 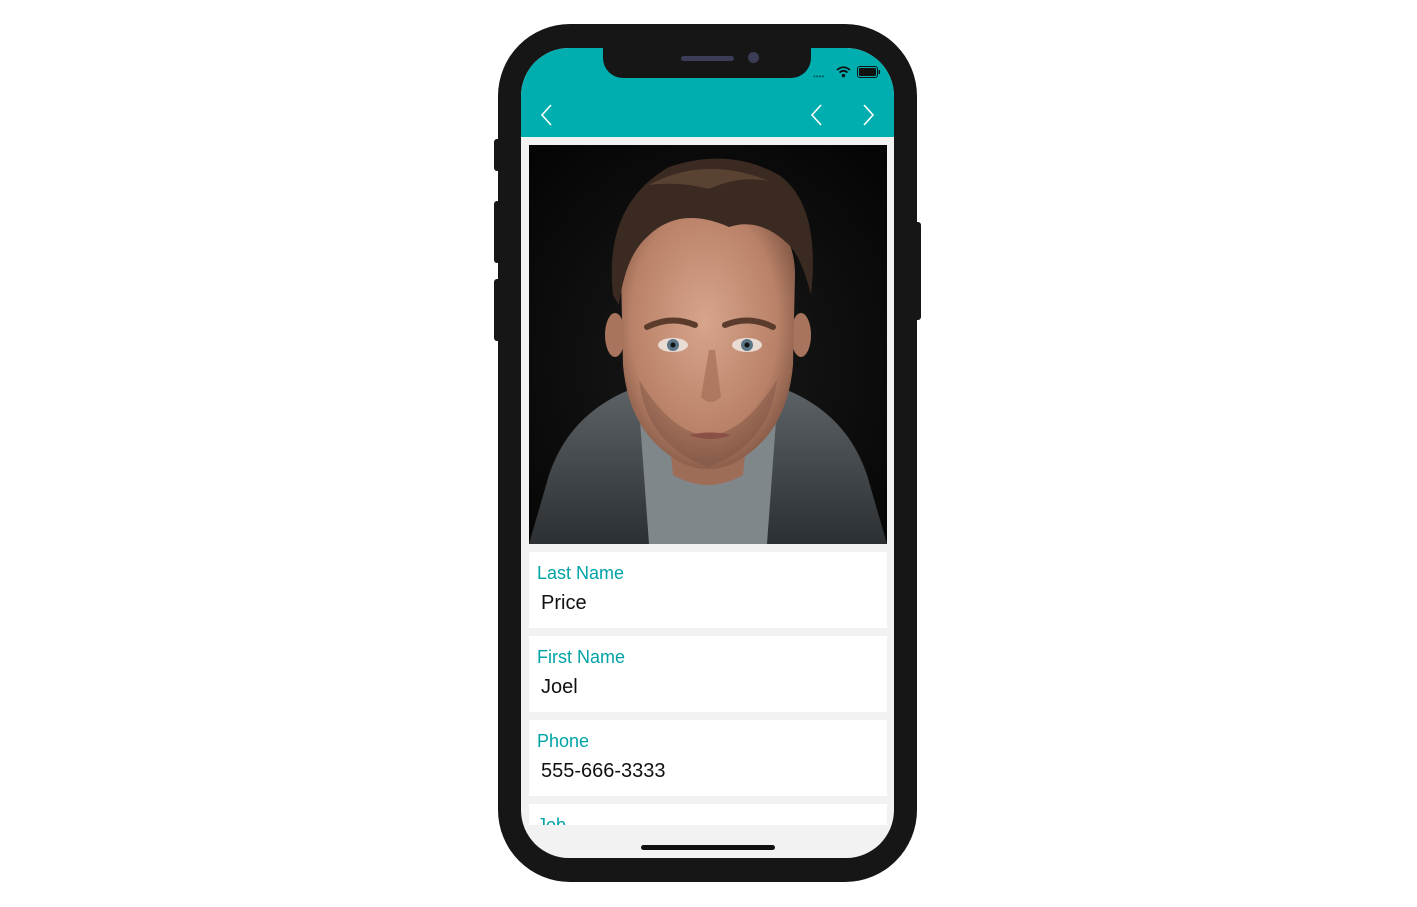 I want to click on speaker, so click(x=707, y=58).